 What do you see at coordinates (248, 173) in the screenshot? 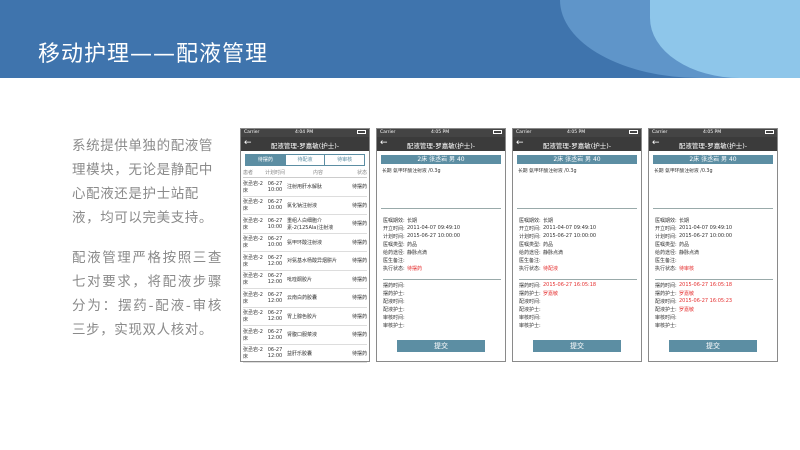
I see `column-header-patient: 患者` at bounding box center [248, 173].